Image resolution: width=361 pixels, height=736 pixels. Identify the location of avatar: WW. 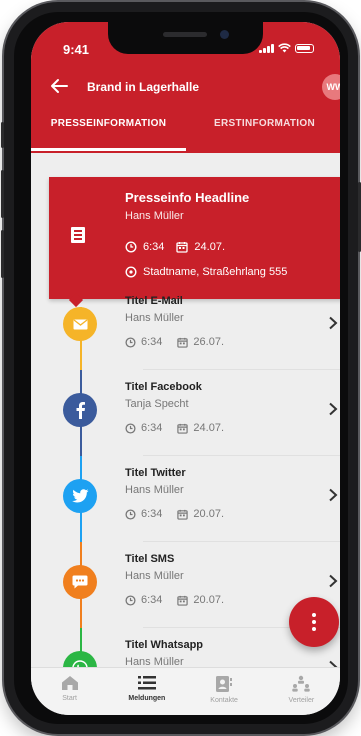
(331, 87).